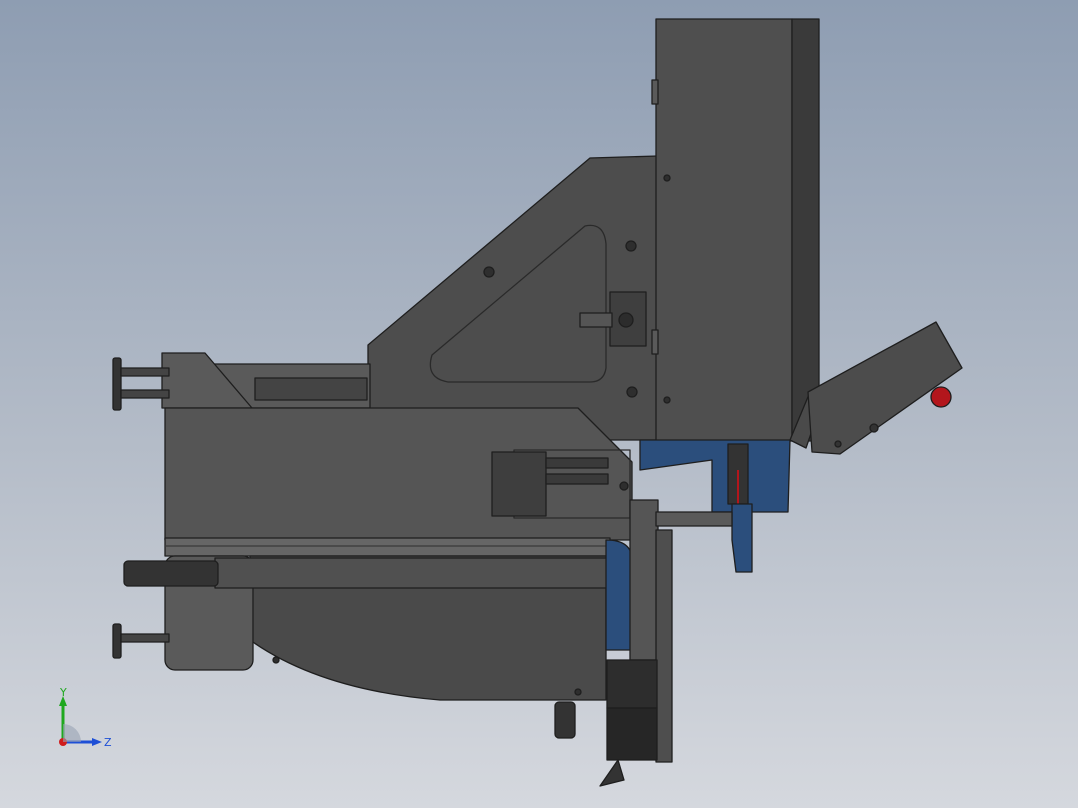 The image size is (1078, 808). Describe the element at coordinates (72, 733) in the screenshot. I see `triad-arc` at that location.